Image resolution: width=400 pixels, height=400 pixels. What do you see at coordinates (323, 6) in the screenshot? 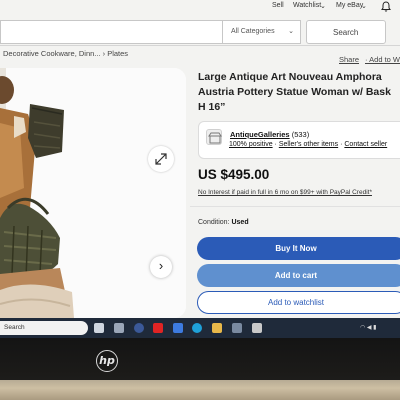
I see `watchlist-chevron-icon: ⌄` at bounding box center [323, 6].